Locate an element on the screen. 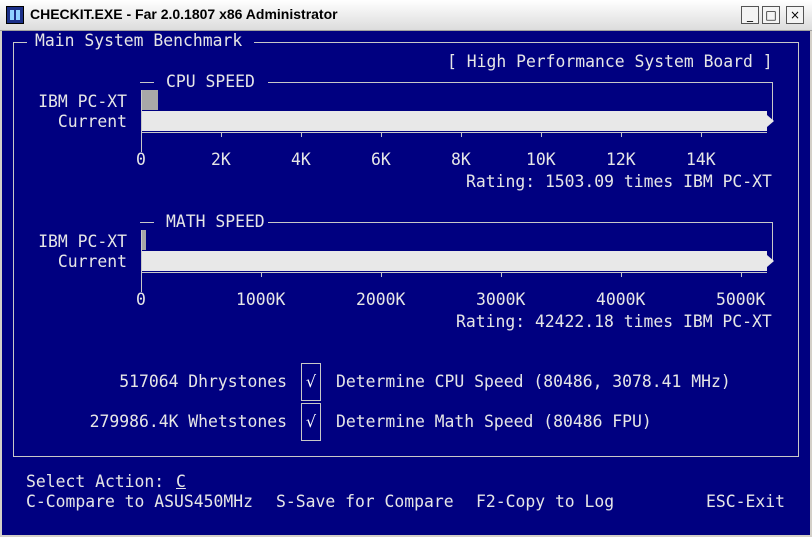 The image size is (812, 537). cpu-bar-arrow-icon is located at coordinates (770, 121).